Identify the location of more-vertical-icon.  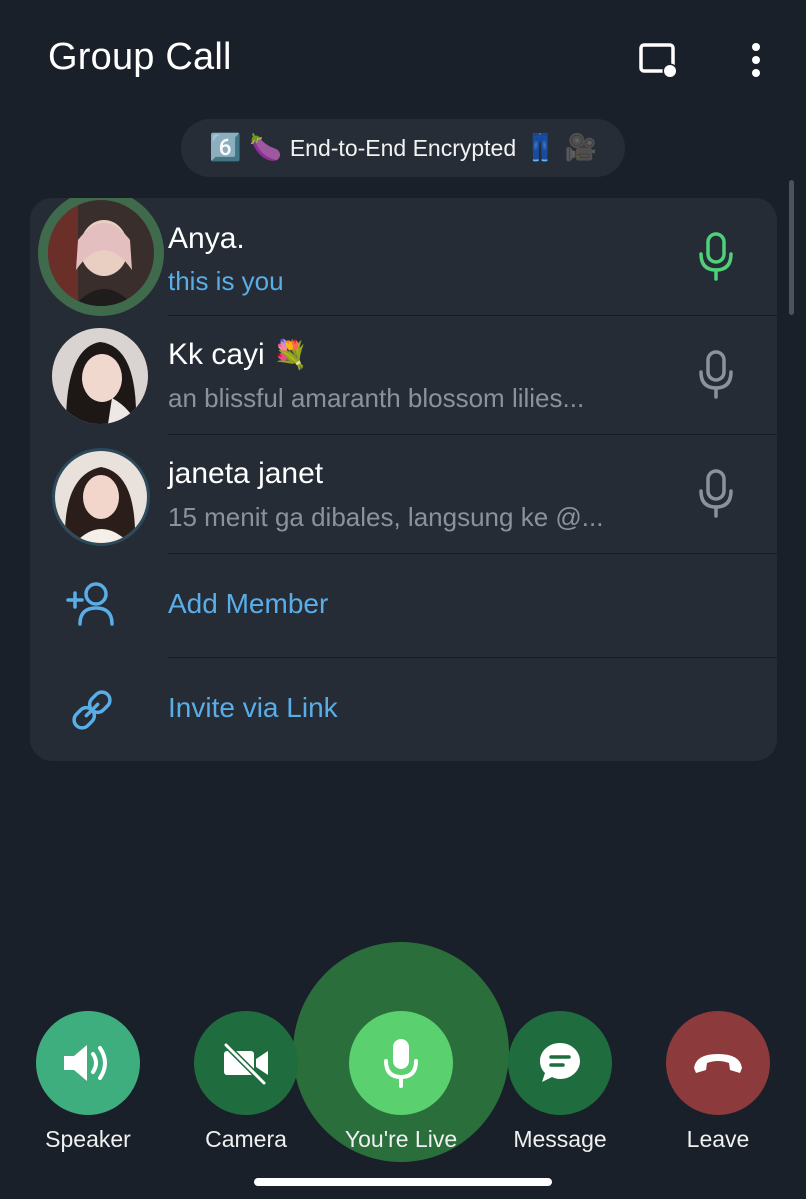
(756, 60).